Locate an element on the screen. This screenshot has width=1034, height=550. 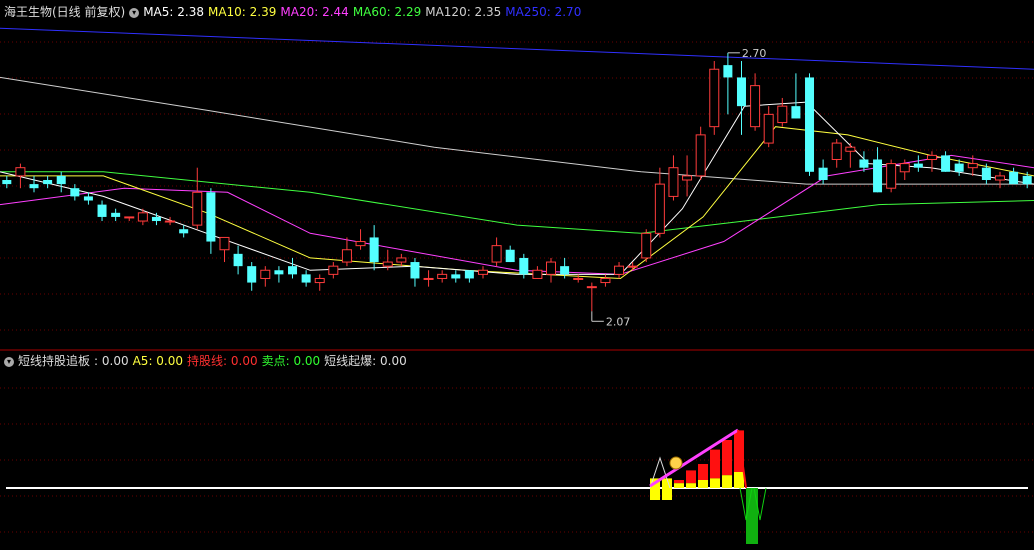
ma-indicator-1: MA10: 2.39 is located at coordinates (242, 12).